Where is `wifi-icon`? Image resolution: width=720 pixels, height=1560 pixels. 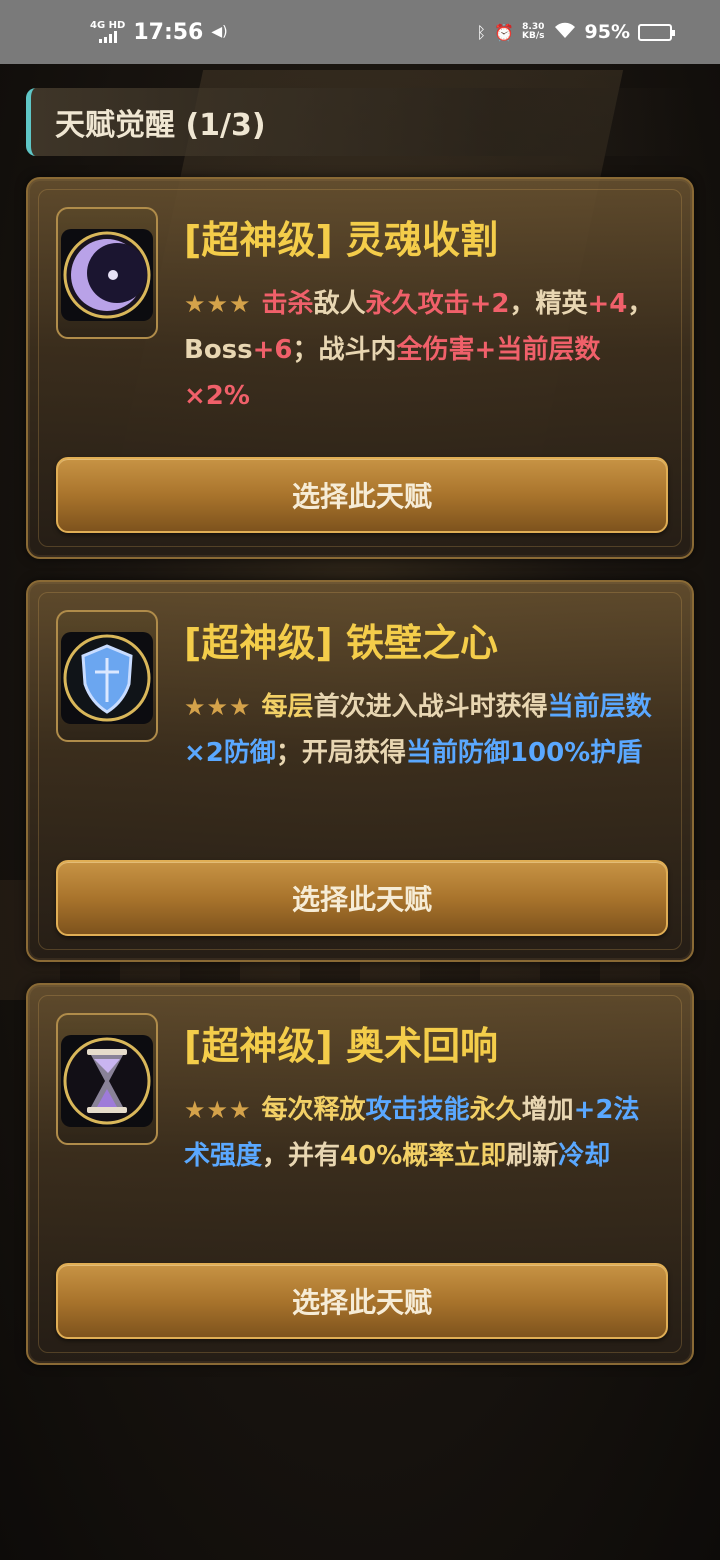
wifi-icon is located at coordinates (565, 32).